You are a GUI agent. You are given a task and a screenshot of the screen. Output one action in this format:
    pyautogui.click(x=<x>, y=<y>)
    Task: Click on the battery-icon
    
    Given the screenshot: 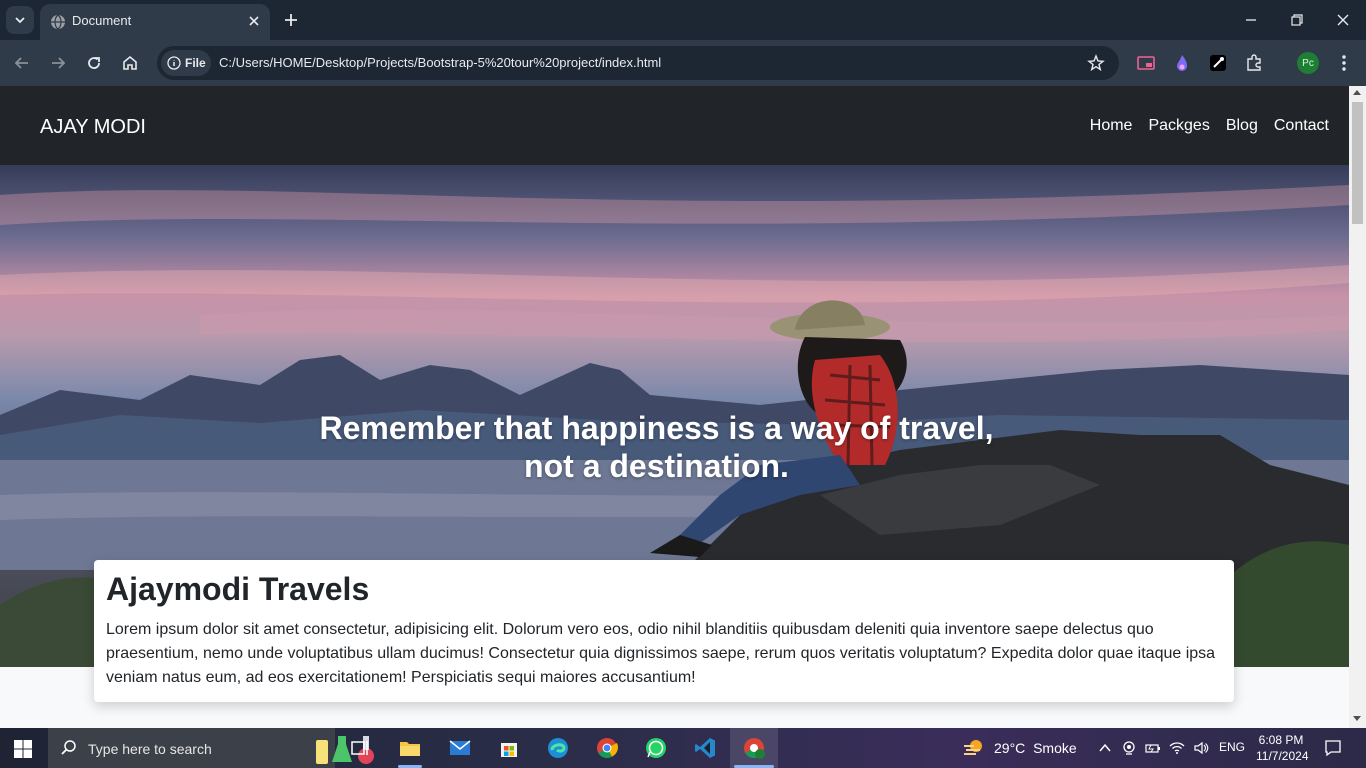 What is the action you would take?
    pyautogui.click(x=1153, y=748)
    